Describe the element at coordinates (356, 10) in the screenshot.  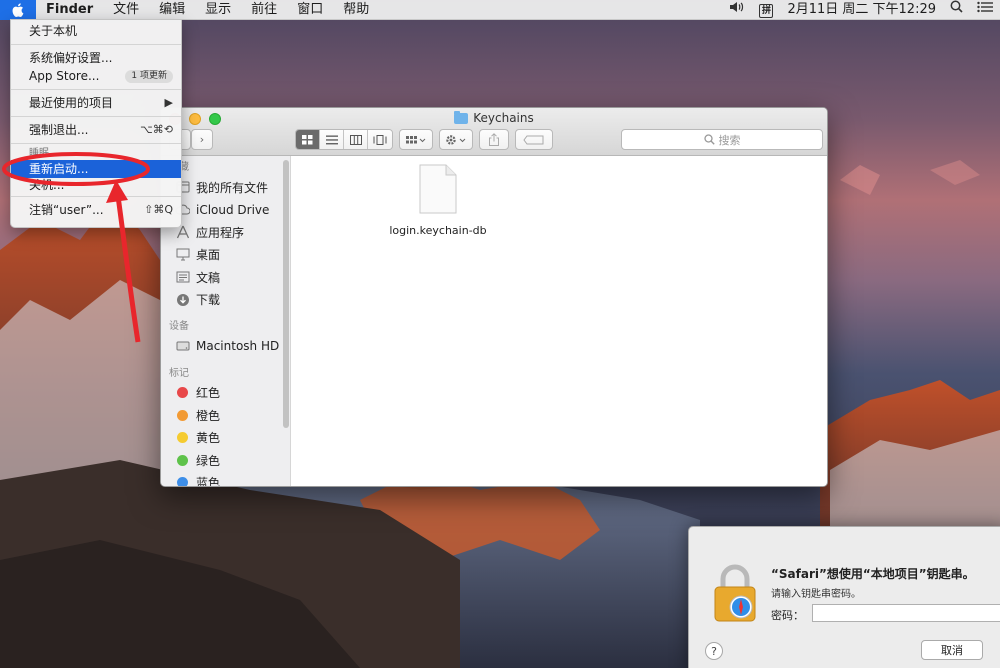
I see `menu-help: 帮助` at that location.